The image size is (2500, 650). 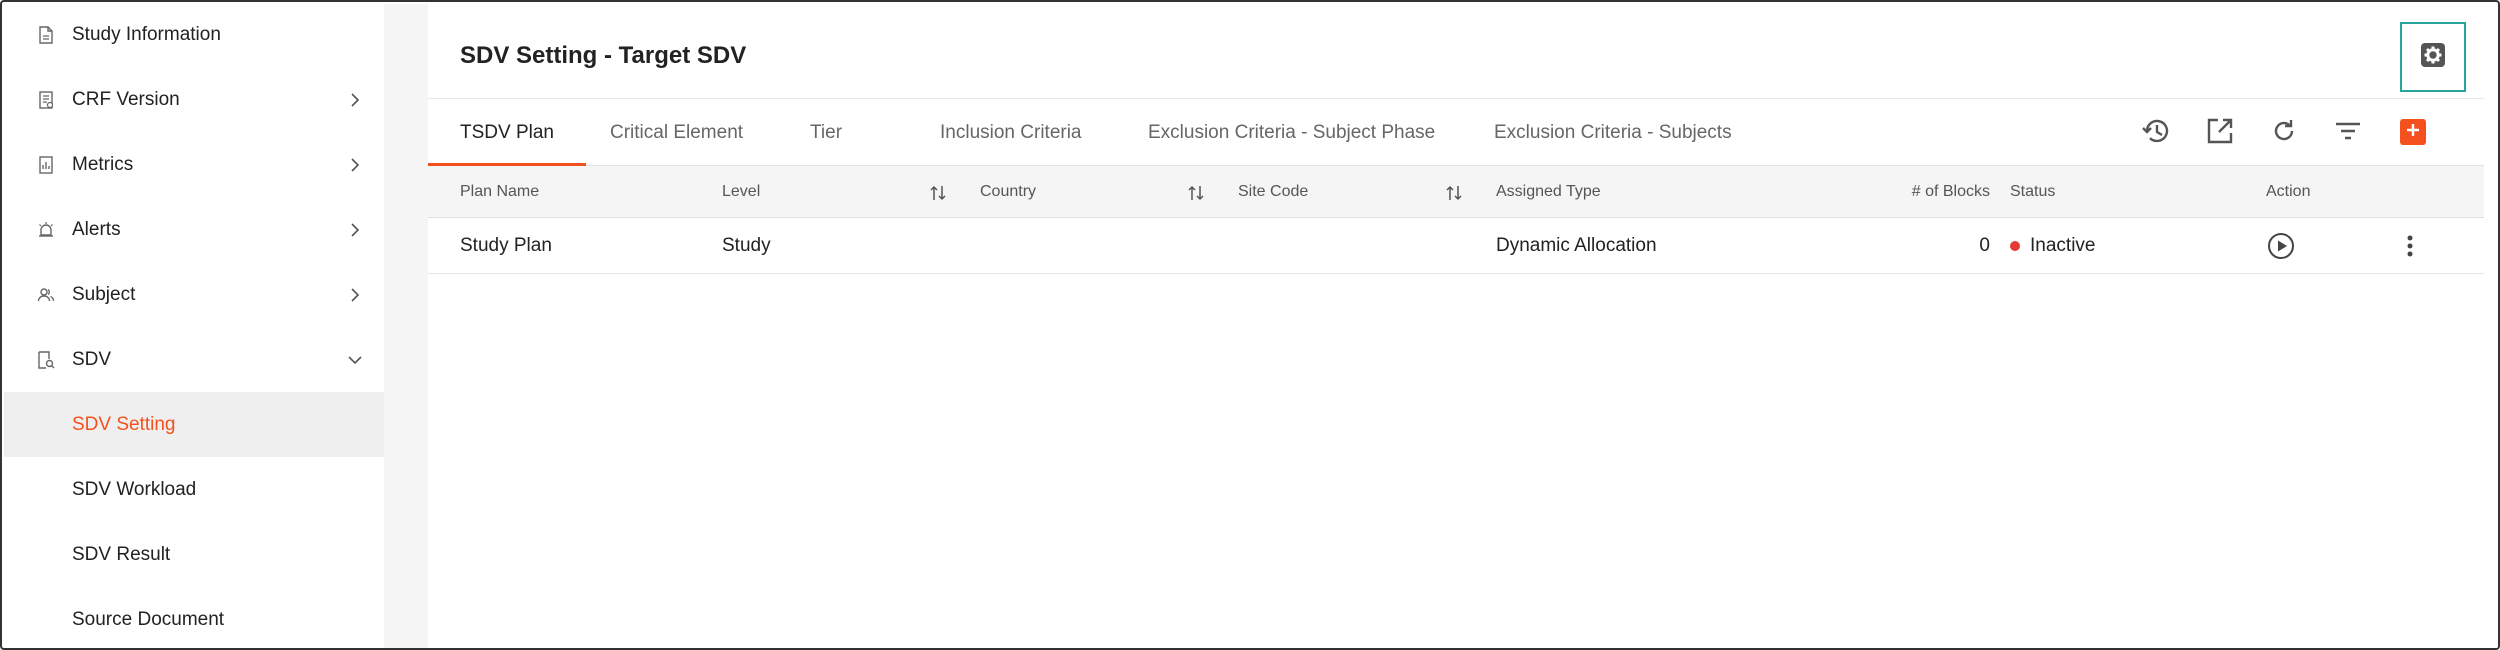 I want to click on tab-label: Critical Element, so click(x=677, y=132).